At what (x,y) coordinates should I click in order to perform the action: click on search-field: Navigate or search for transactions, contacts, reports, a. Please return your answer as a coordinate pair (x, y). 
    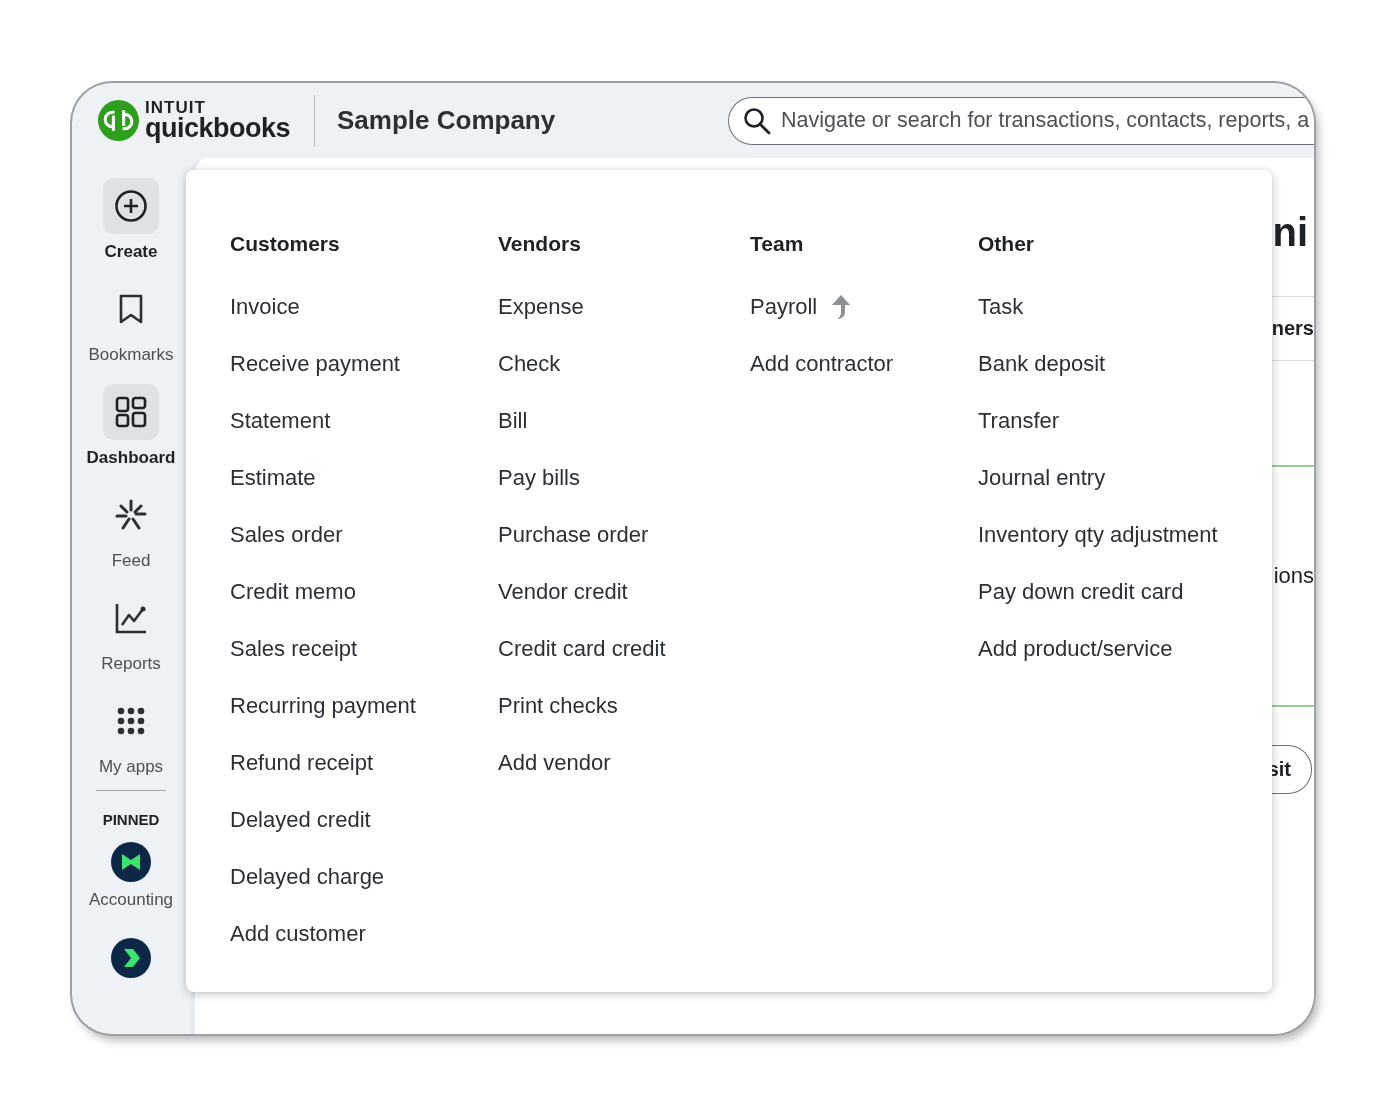
    Looking at the image, I should click on (1021, 120).